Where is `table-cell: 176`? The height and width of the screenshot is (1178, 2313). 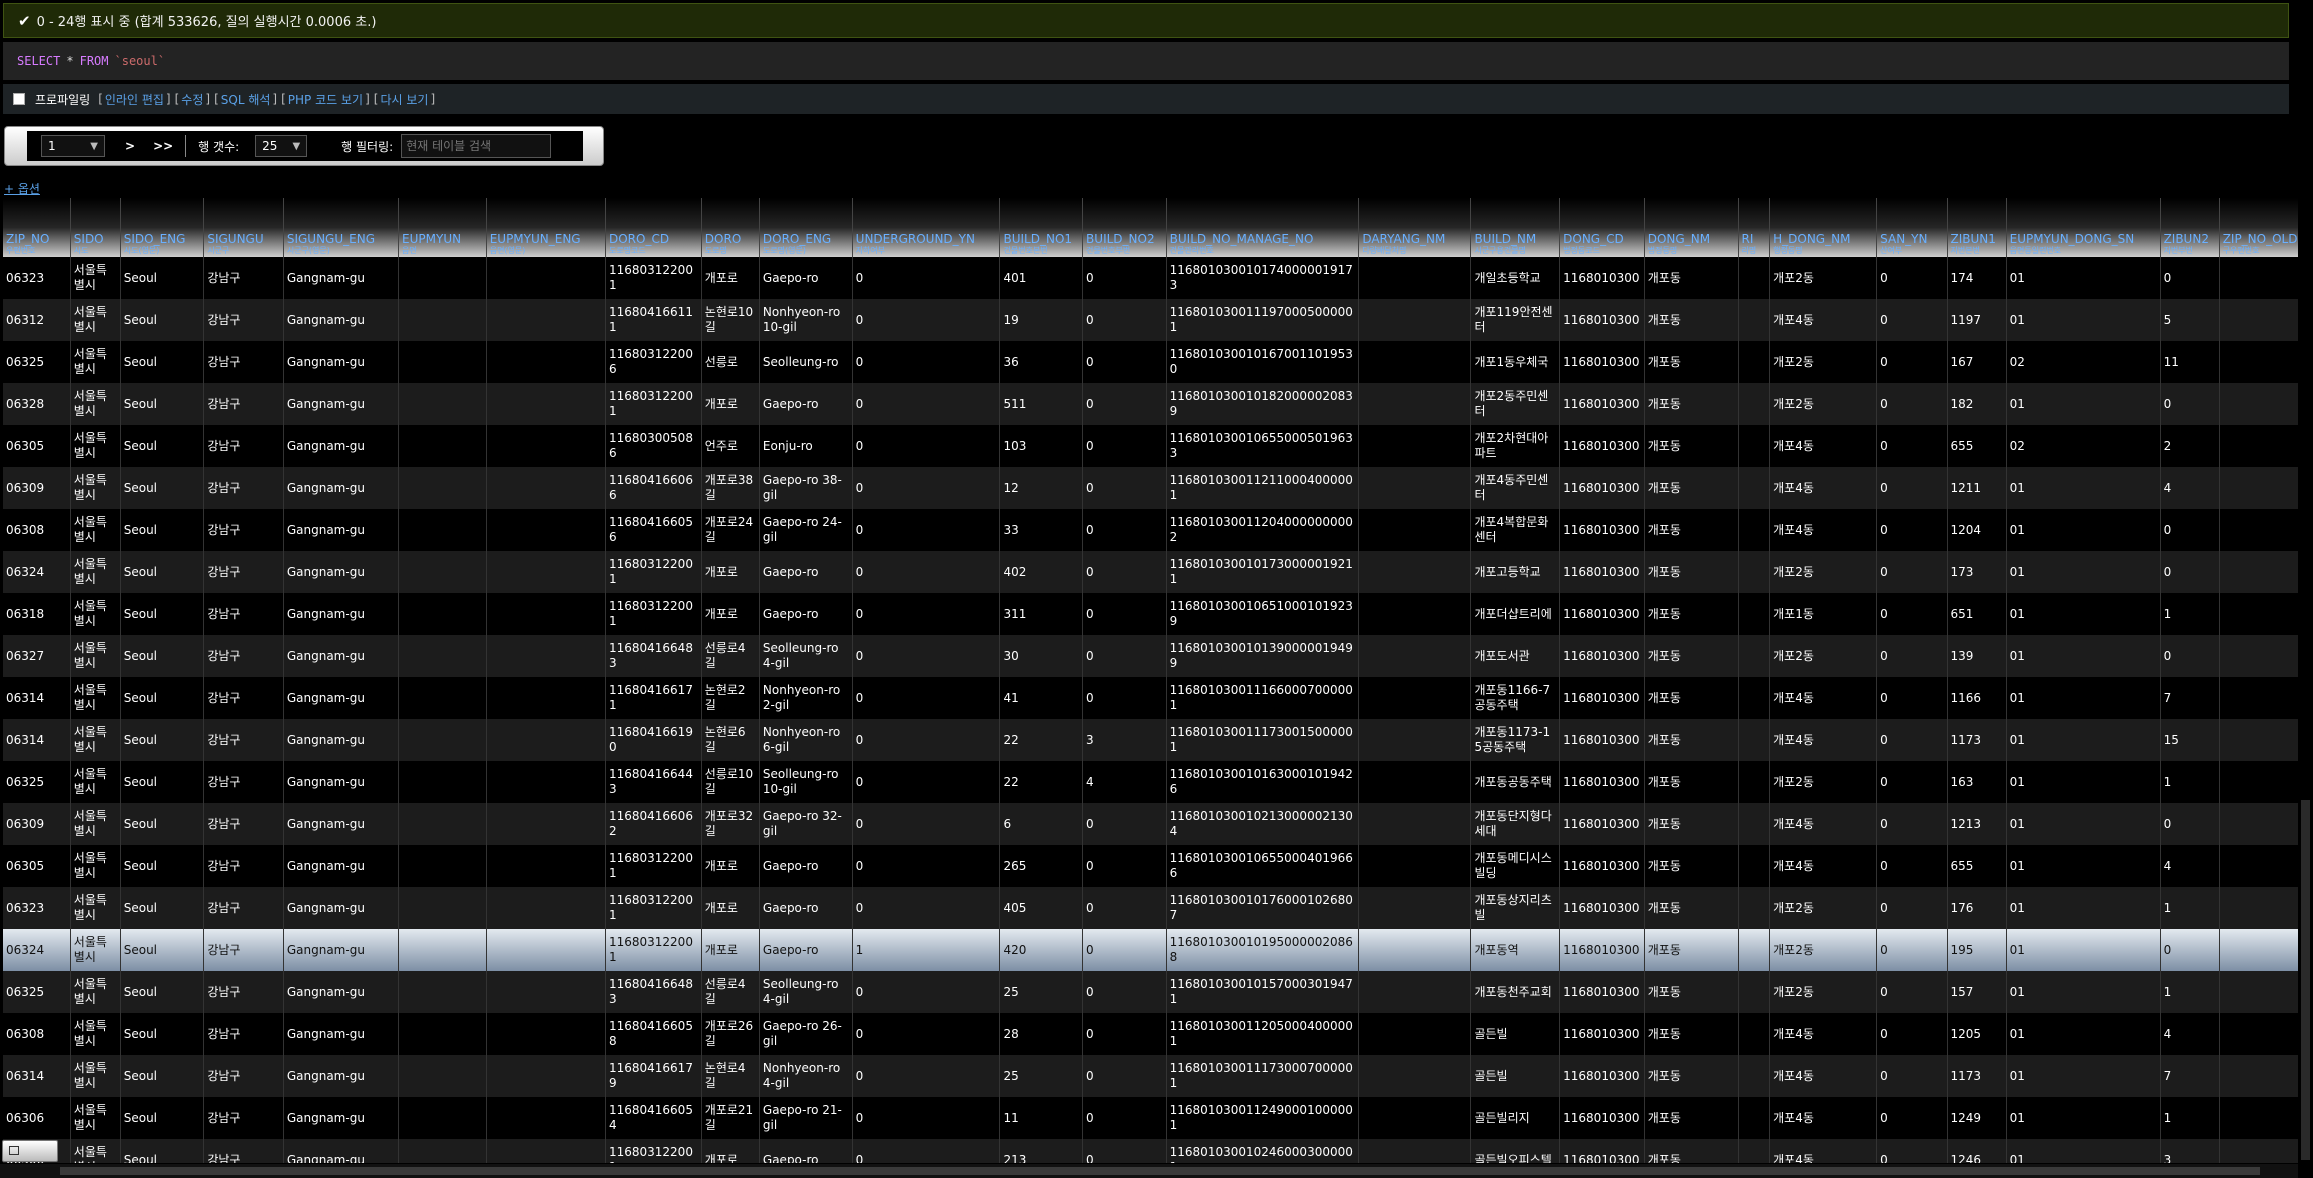
table-cell: 176 is located at coordinates (1977, 908).